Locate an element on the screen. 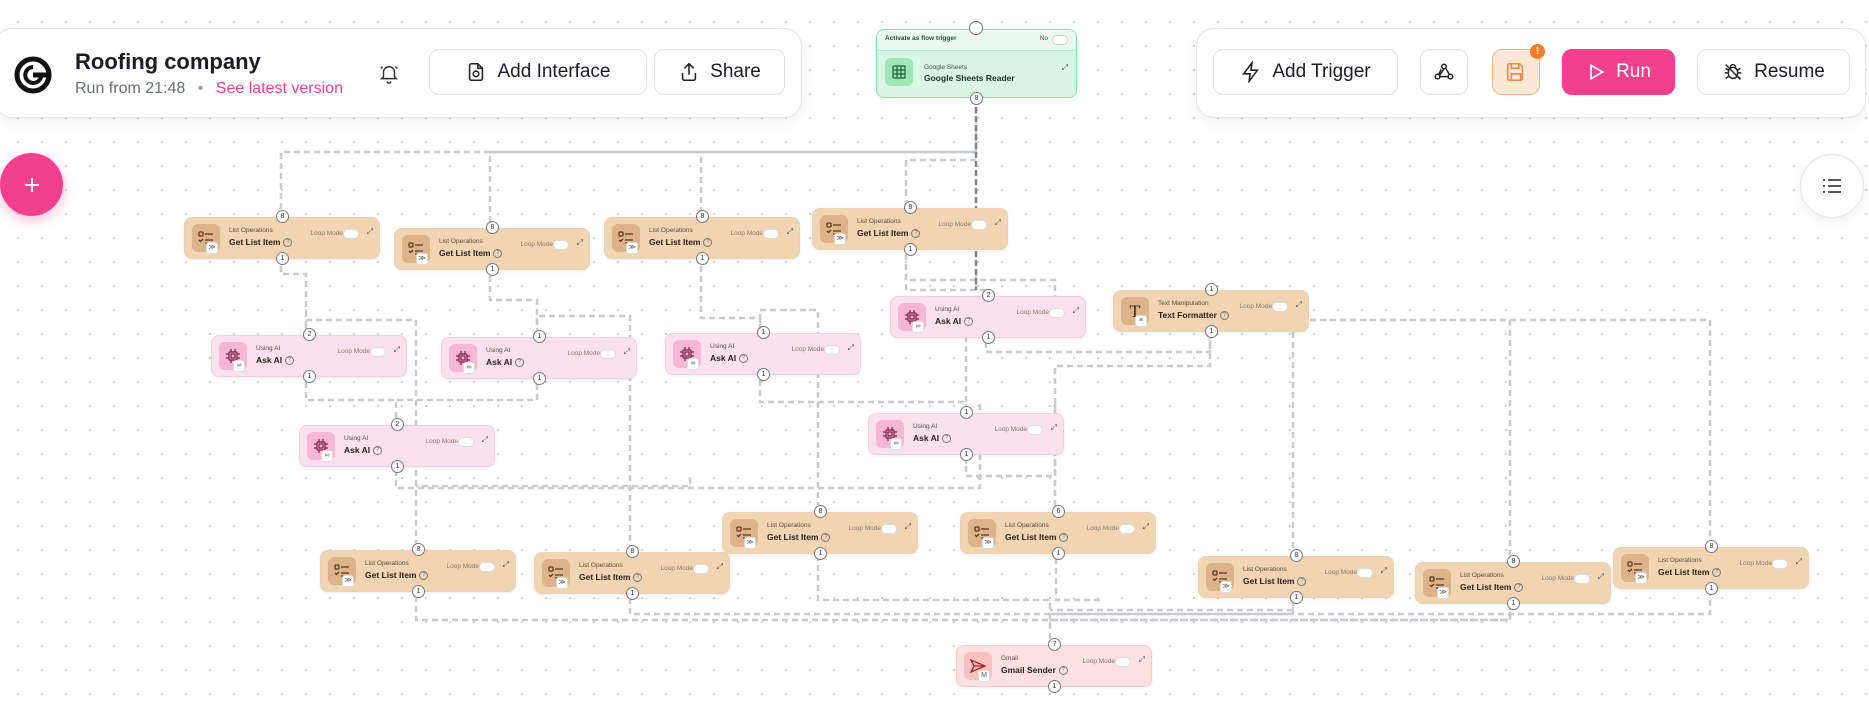  add-interface-button: Add Interface is located at coordinates (538, 72).